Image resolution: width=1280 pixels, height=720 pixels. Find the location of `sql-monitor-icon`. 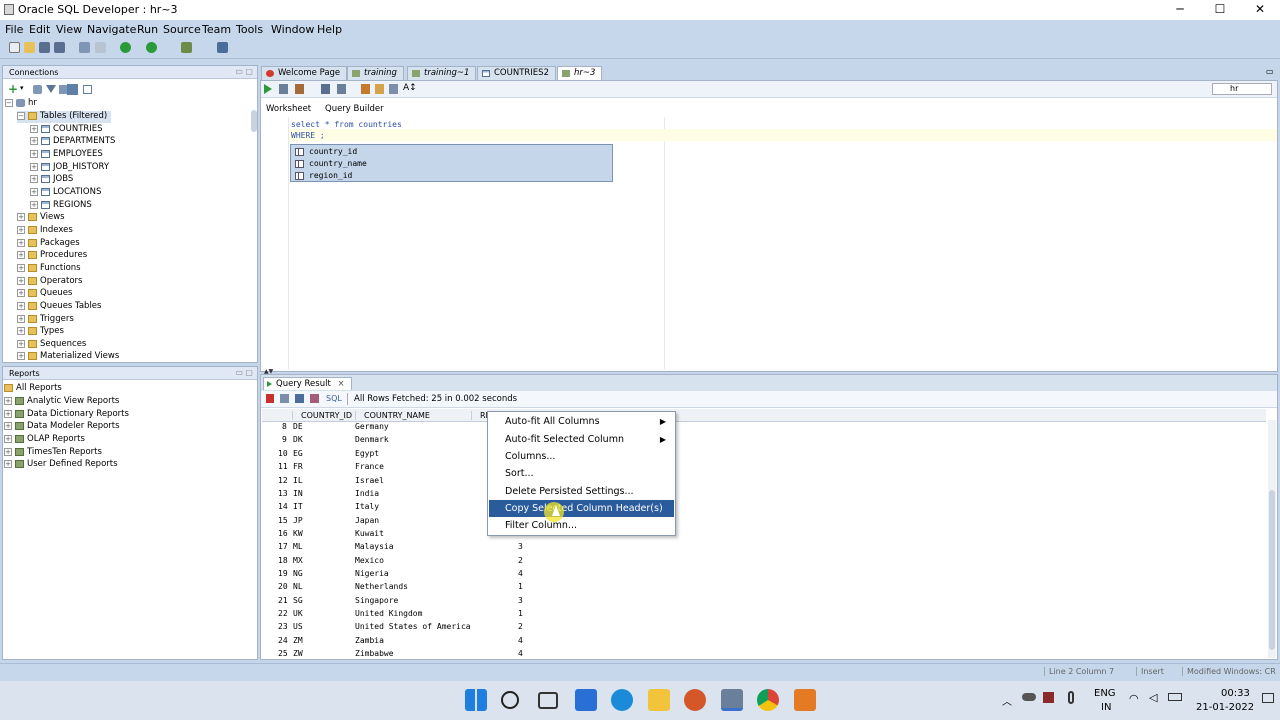

sql-monitor-icon is located at coordinates (222, 47).